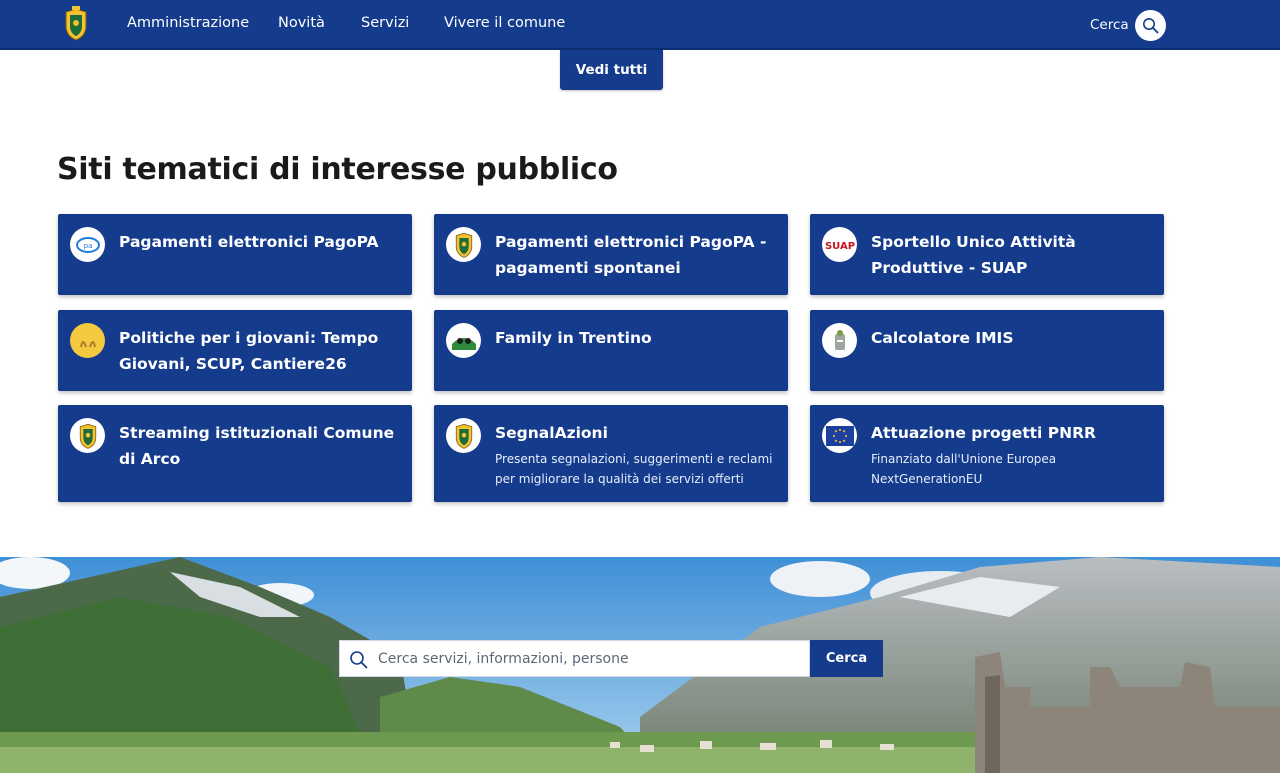 This screenshot has width=1280, height=773. What do you see at coordinates (839, 340) in the screenshot?
I see `imis-logo-icon` at bounding box center [839, 340].